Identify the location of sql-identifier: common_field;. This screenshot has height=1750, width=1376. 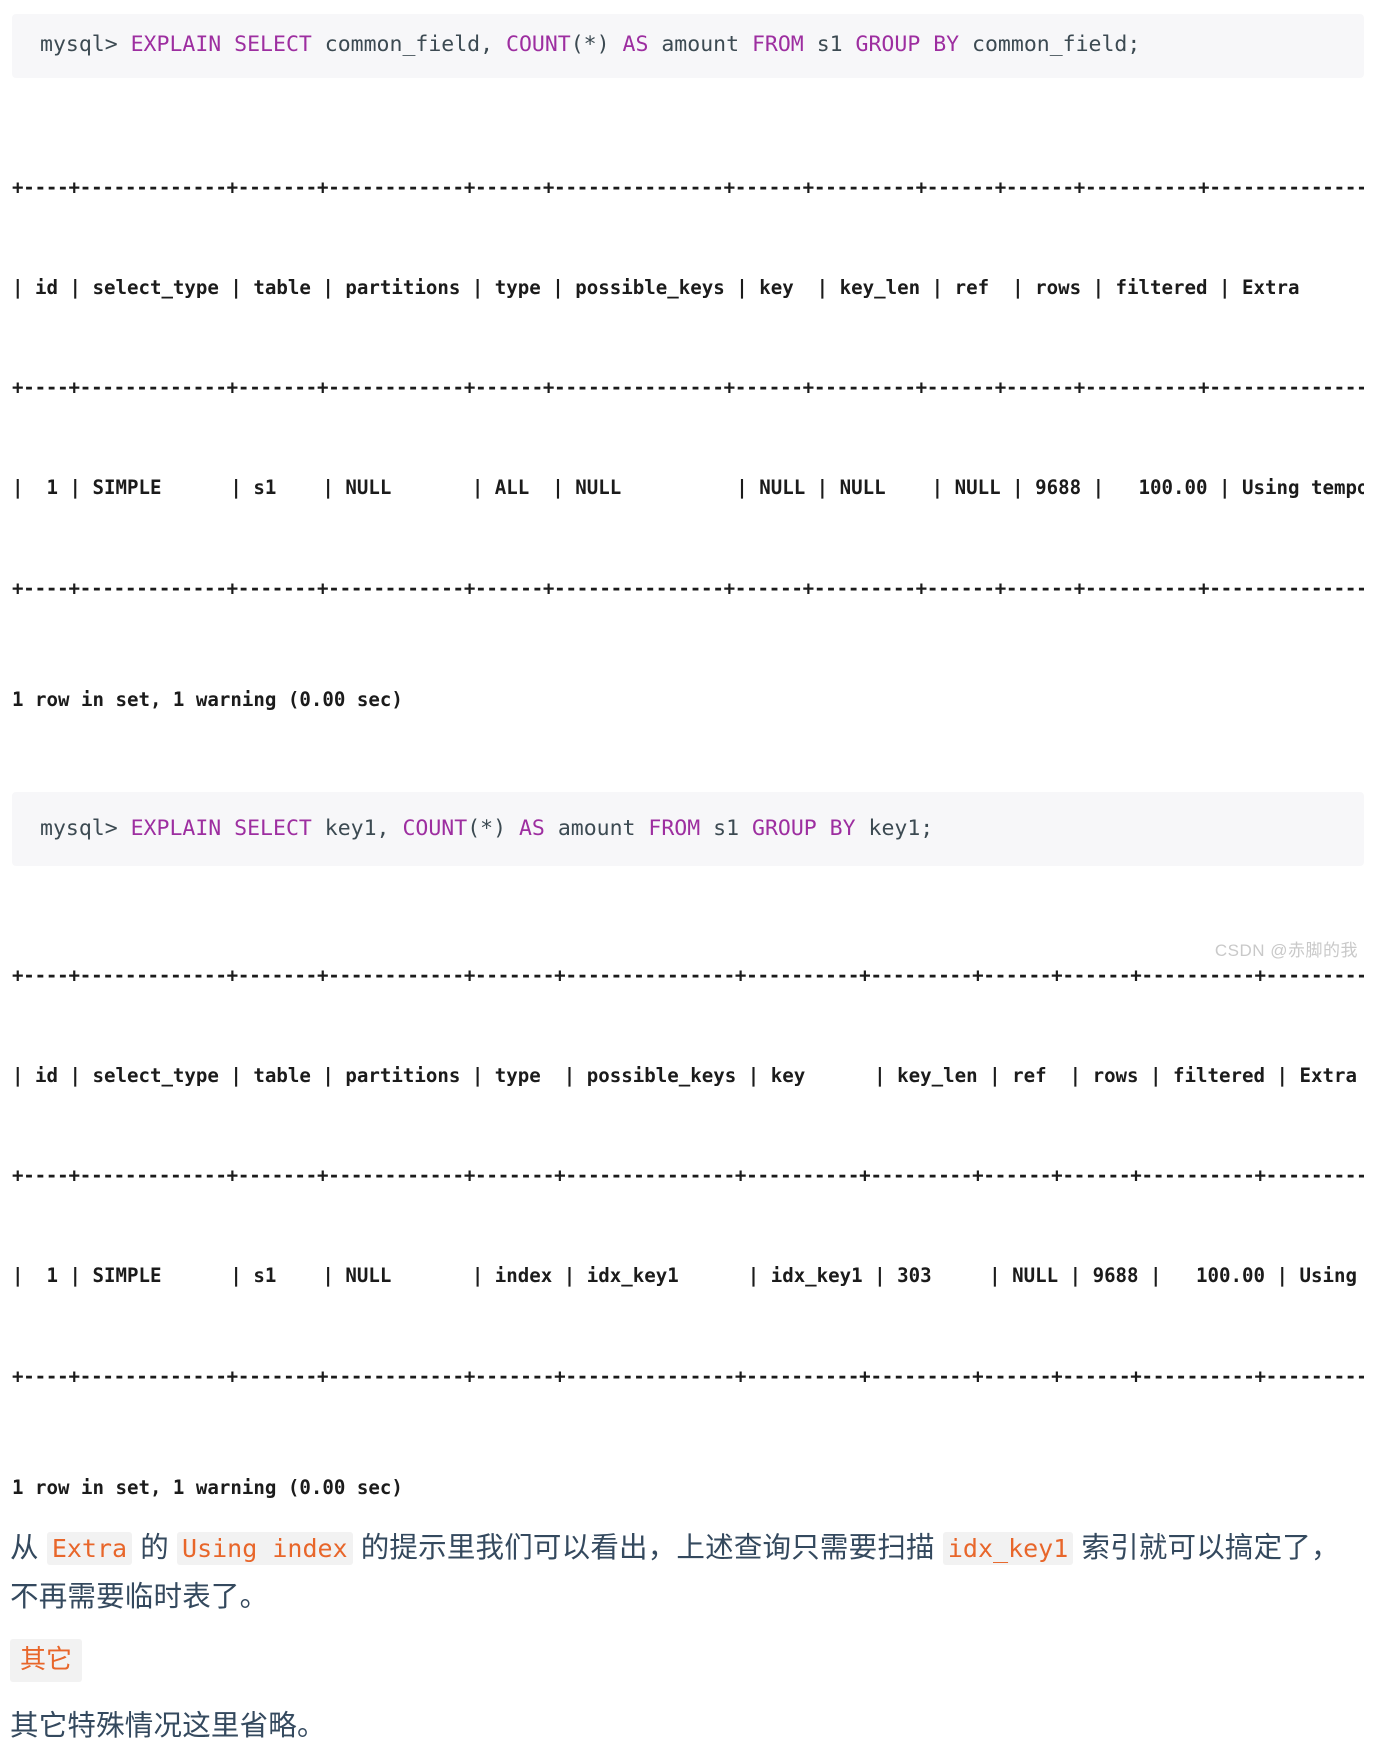
(1056, 44).